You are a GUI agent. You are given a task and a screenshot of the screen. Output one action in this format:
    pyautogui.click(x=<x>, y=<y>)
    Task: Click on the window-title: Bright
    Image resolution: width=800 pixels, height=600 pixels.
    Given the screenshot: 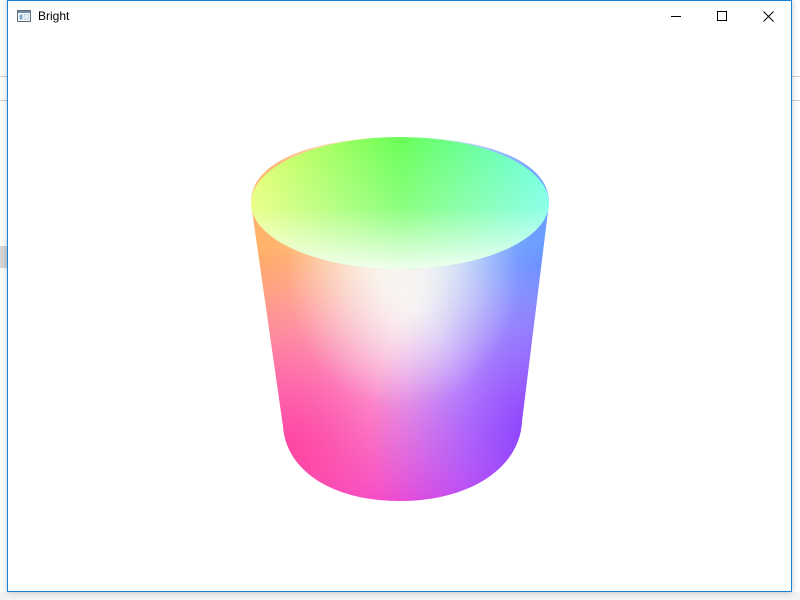 What is the action you would take?
    pyautogui.click(x=54, y=16)
    